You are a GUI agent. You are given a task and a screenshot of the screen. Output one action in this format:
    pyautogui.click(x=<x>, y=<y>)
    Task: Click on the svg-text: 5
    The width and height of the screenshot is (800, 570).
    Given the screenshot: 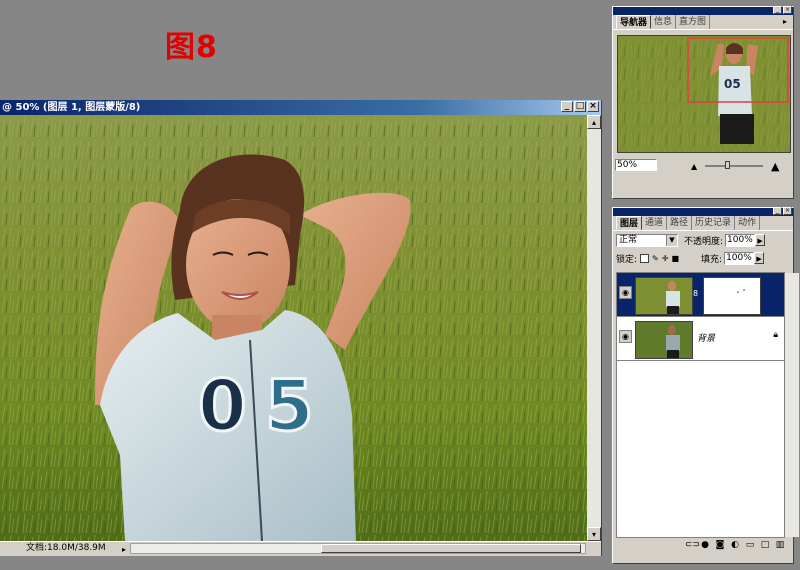 What is the action you would take?
    pyautogui.click(x=289, y=406)
    